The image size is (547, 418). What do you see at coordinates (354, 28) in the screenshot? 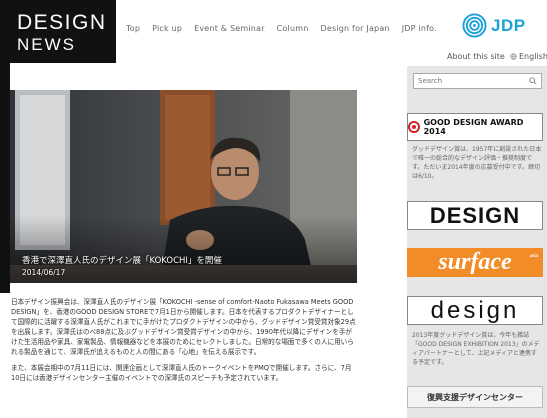
I see `nav-item-design-for-japan: Design for Japan` at bounding box center [354, 28].